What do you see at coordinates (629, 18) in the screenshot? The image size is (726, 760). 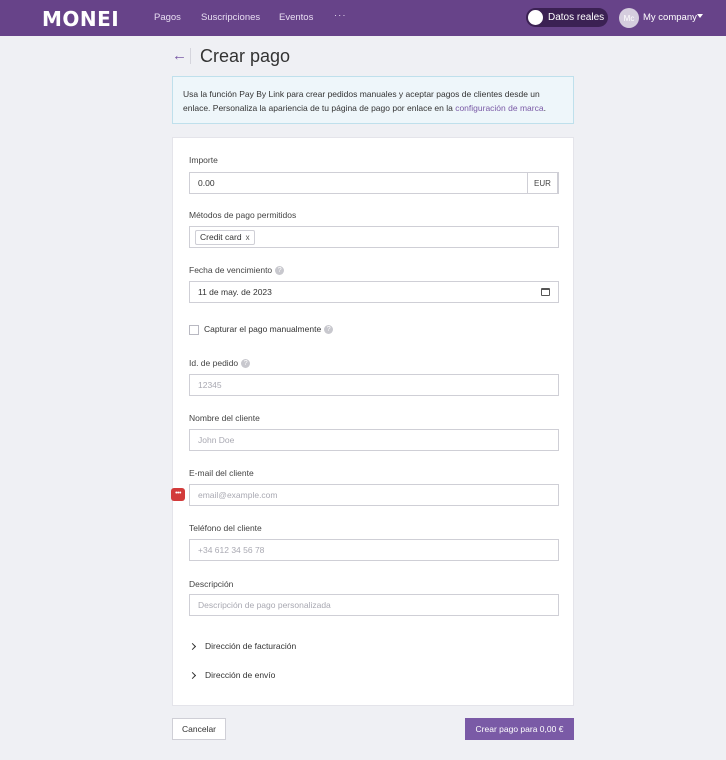 I see `avatar: Mc` at bounding box center [629, 18].